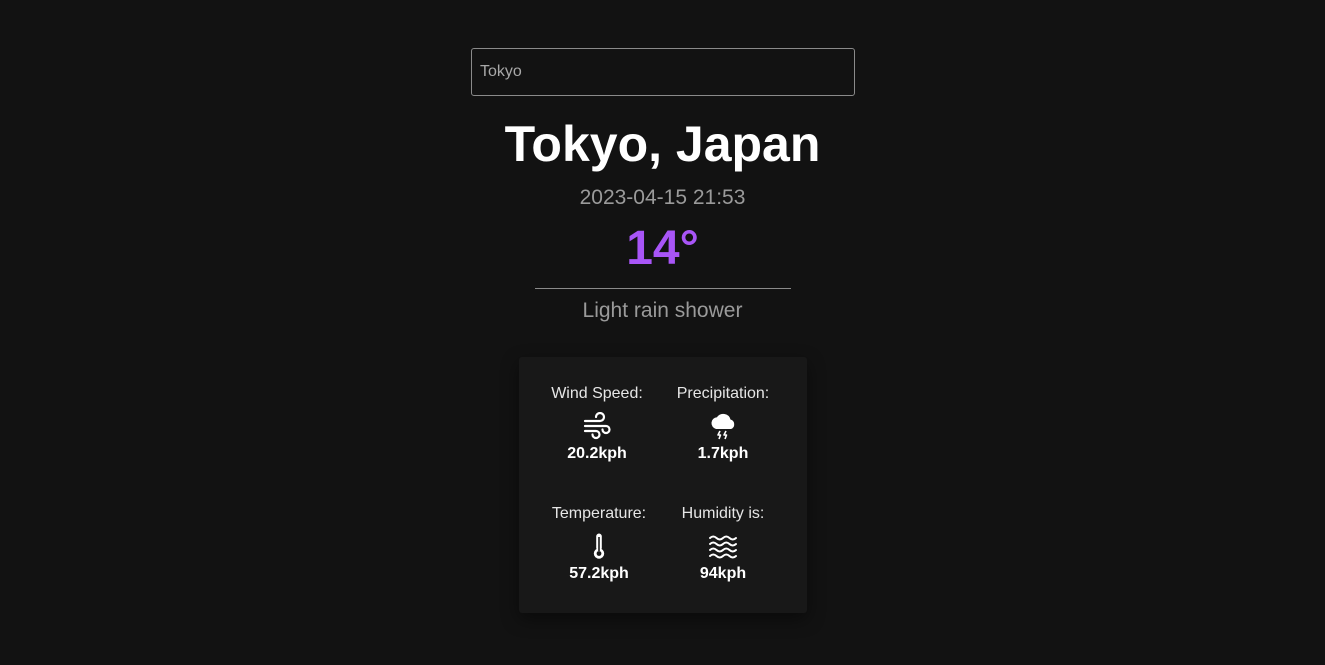 This screenshot has height=665, width=1325. I want to click on stat-temperature: Temperature: 57.2kph, so click(599, 544).